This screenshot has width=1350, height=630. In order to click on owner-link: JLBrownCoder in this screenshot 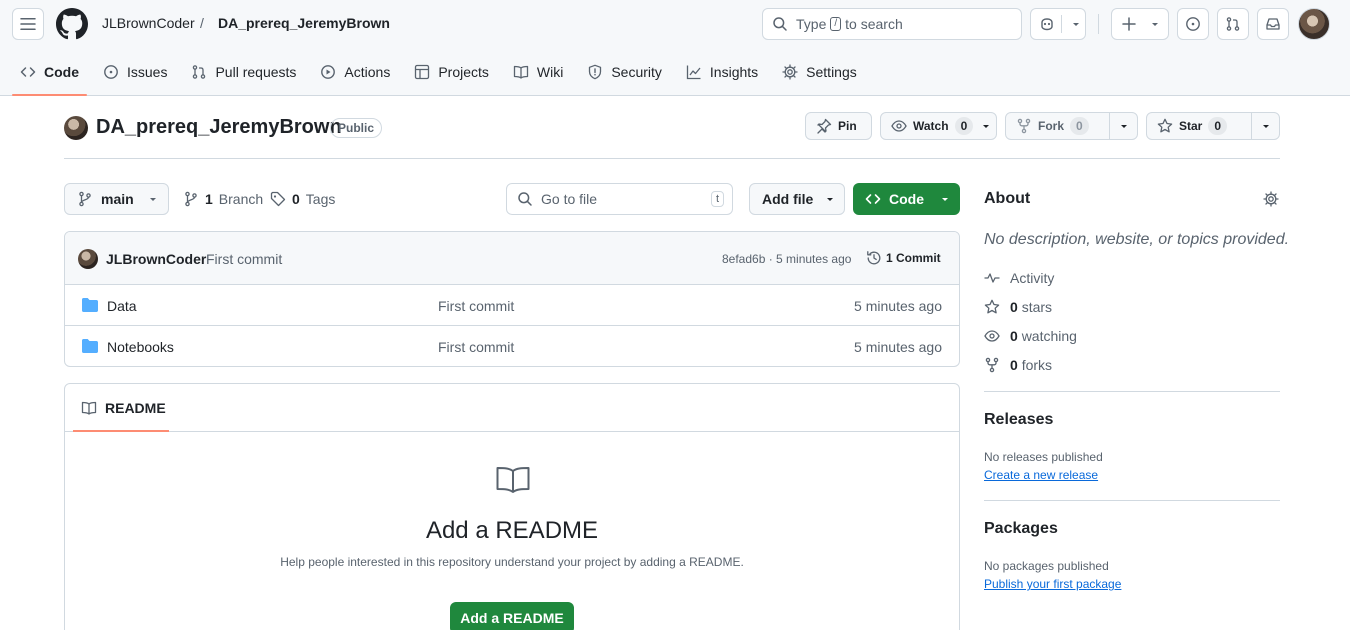, I will do `click(148, 23)`.